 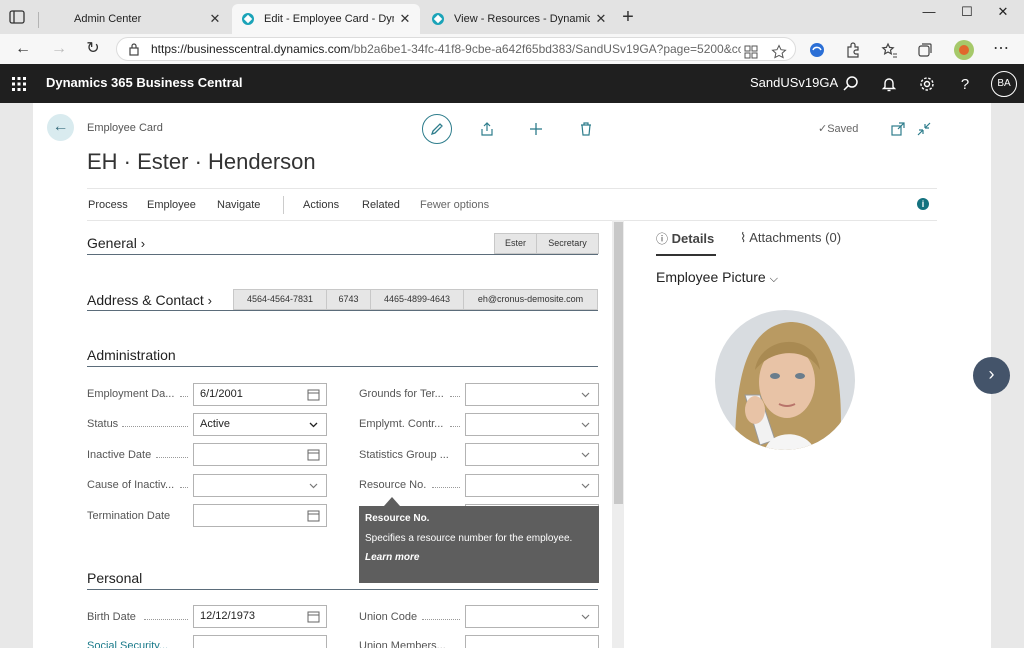 I want to click on open-new-window-icon, so click(x=898, y=129).